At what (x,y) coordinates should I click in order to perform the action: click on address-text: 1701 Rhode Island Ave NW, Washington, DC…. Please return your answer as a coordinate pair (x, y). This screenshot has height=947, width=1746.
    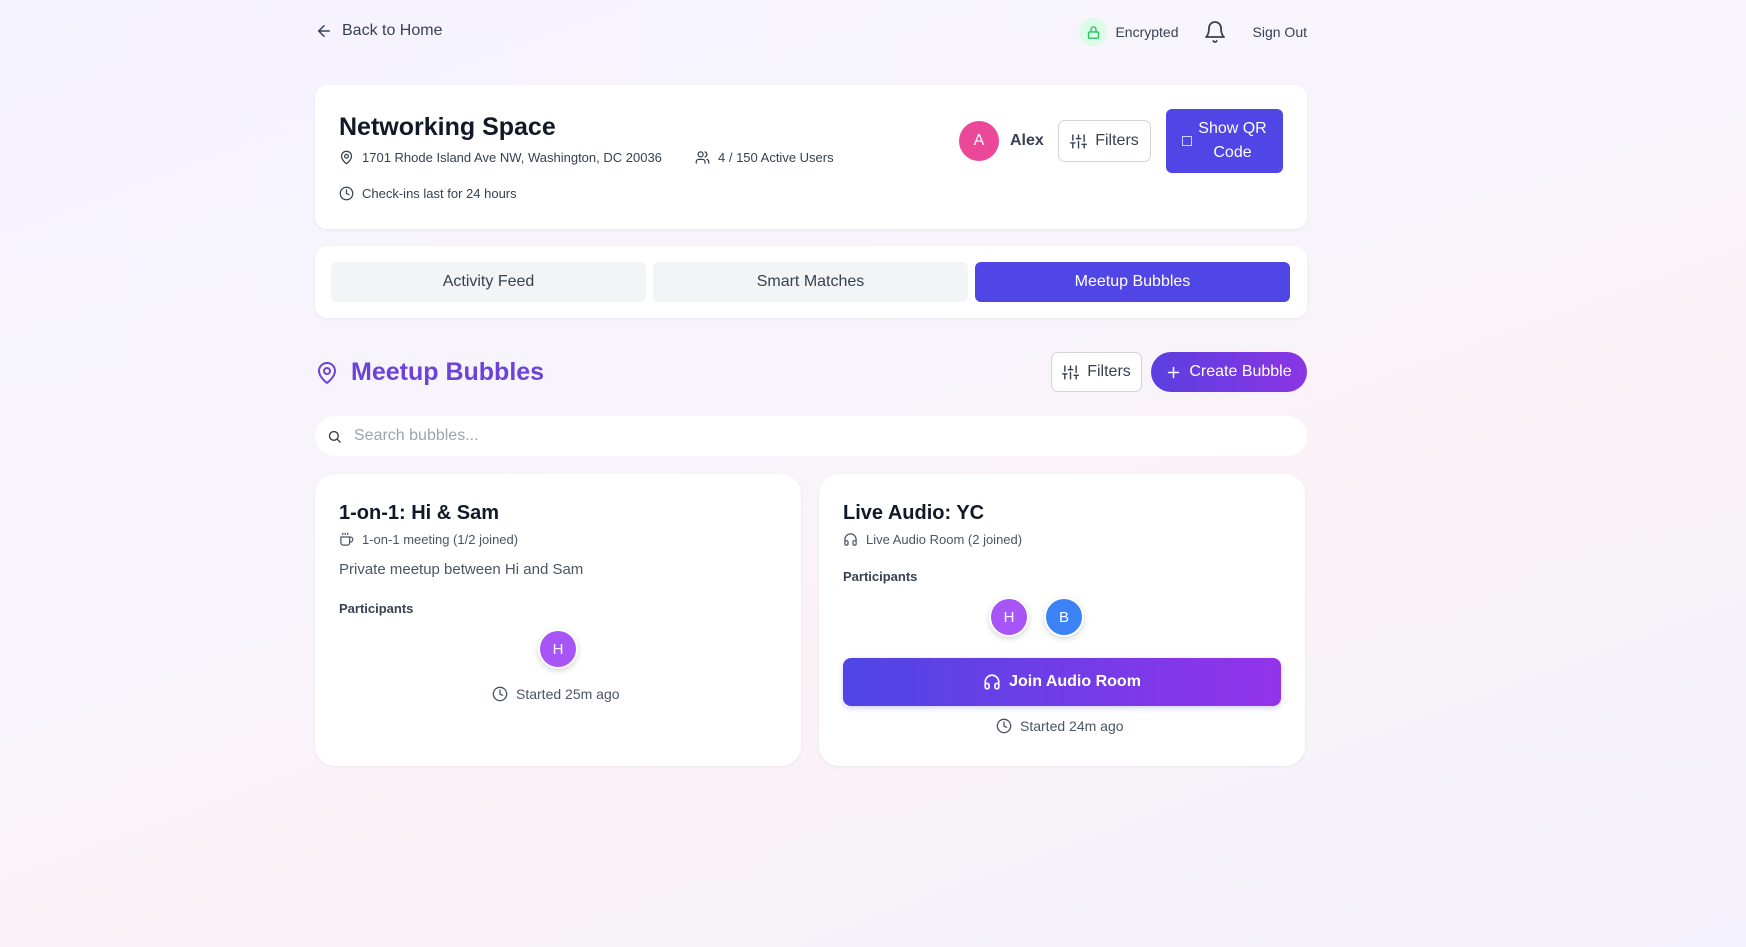
    Looking at the image, I should click on (512, 157).